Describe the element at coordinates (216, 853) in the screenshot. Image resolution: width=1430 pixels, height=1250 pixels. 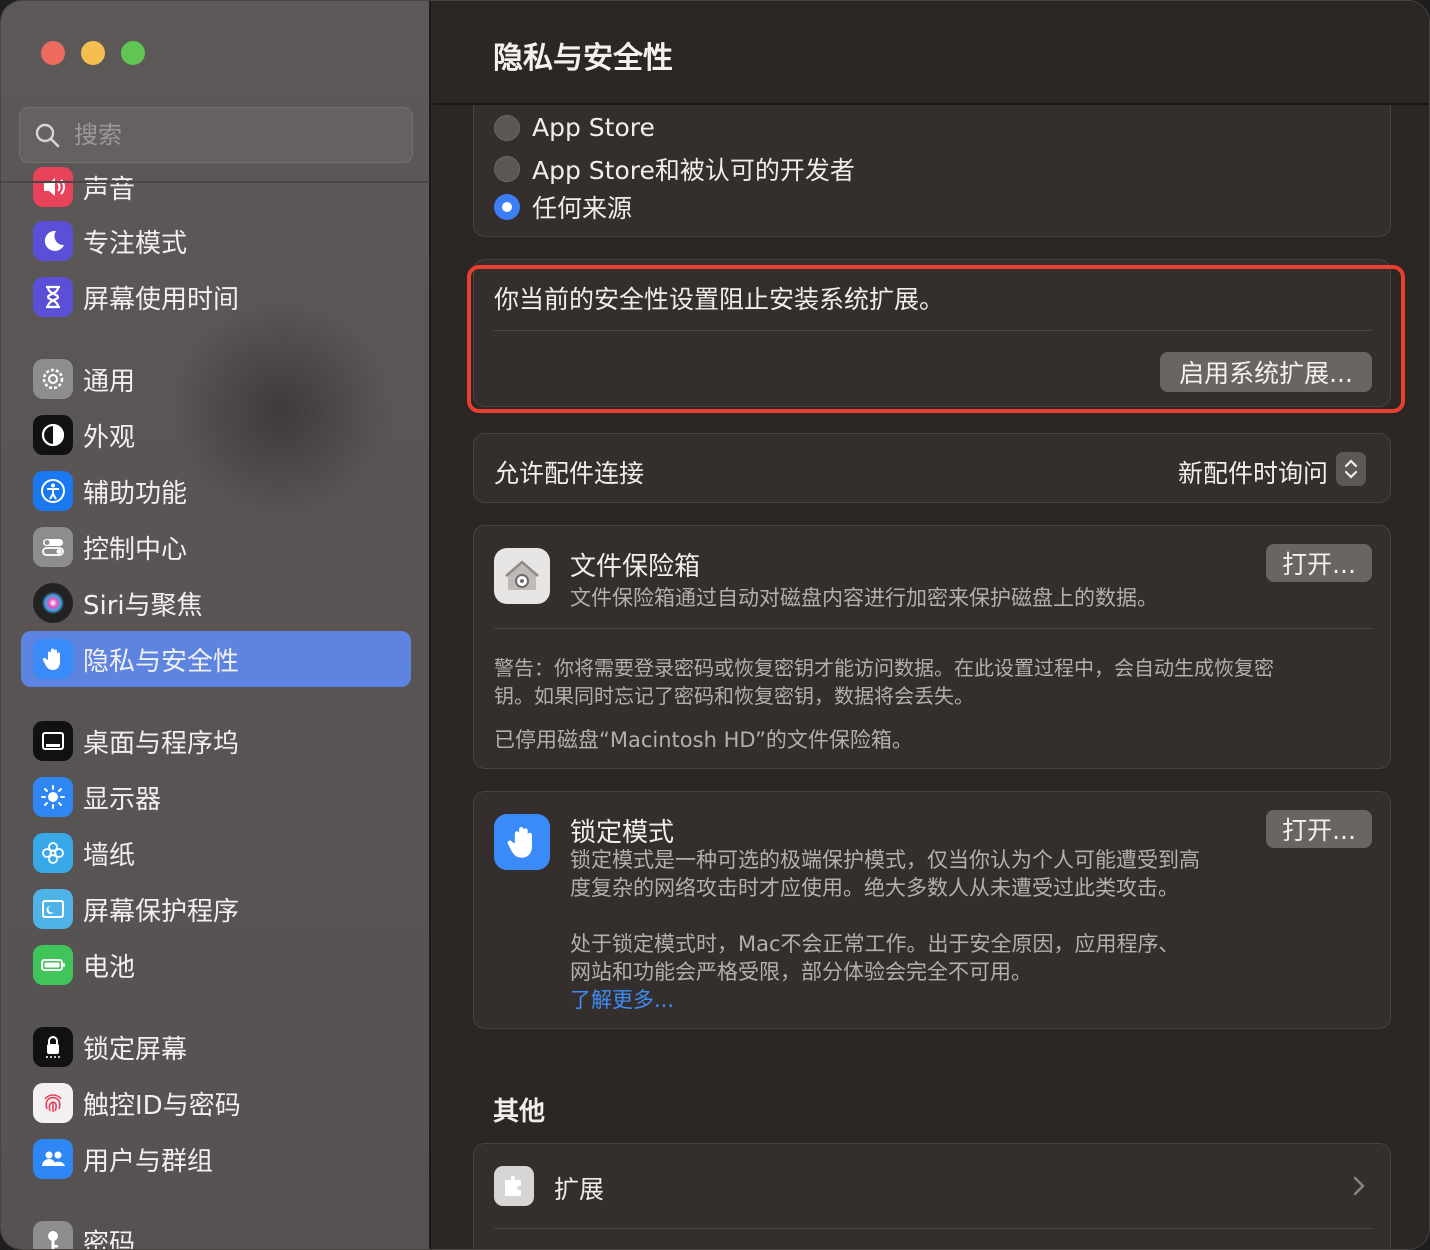
I see `sidebar-item-wallpaper: 墙纸` at that location.